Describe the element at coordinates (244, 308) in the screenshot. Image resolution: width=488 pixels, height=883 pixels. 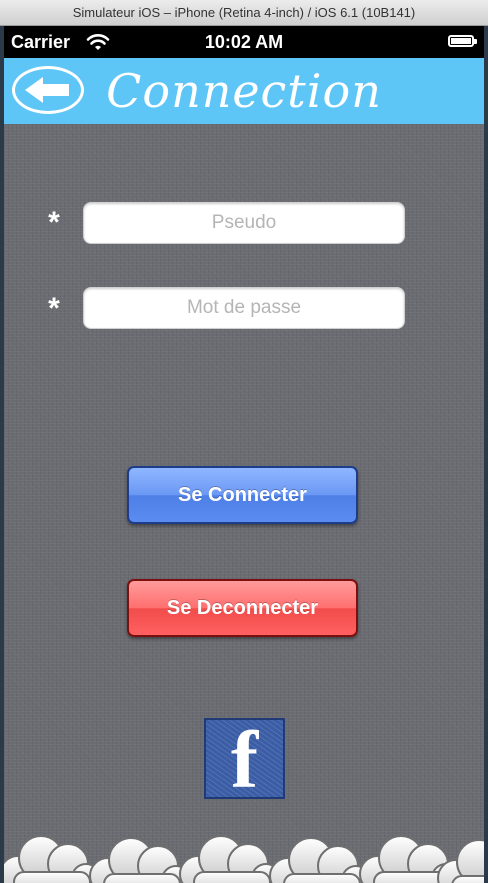
I see `password-field` at that location.